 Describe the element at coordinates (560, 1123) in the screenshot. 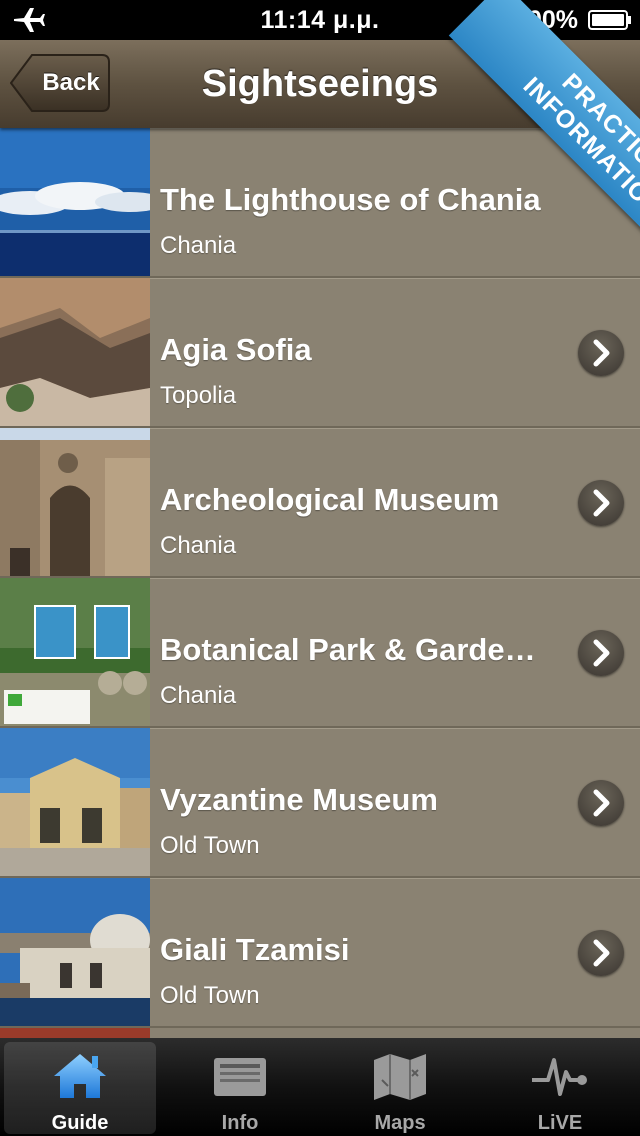

I see `tab-label: LiVE` at that location.